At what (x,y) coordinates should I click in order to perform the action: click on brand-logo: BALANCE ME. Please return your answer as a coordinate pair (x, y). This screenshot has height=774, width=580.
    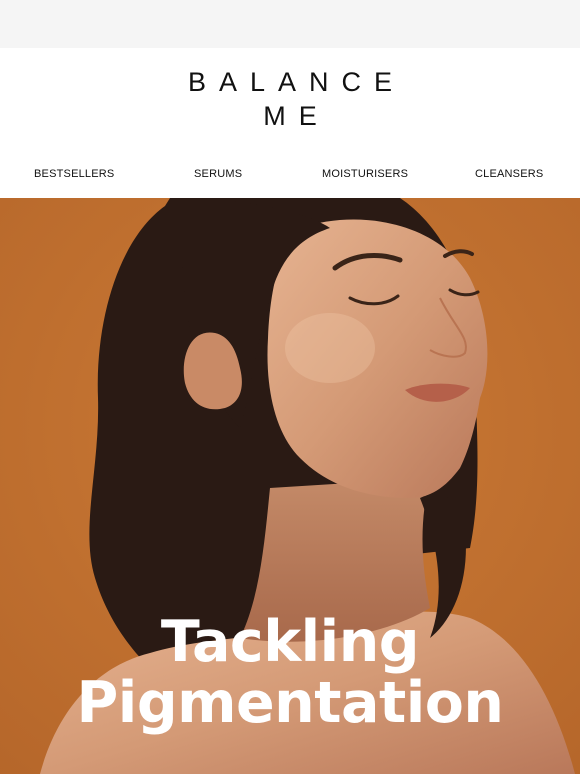
    Looking at the image, I should click on (290, 99).